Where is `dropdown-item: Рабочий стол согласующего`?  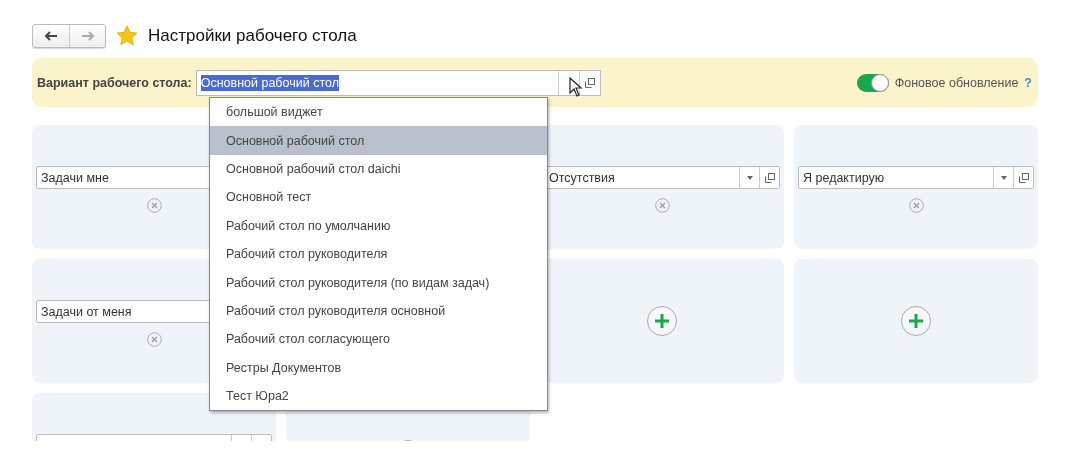 dropdown-item: Рабочий стол согласующего is located at coordinates (378, 339).